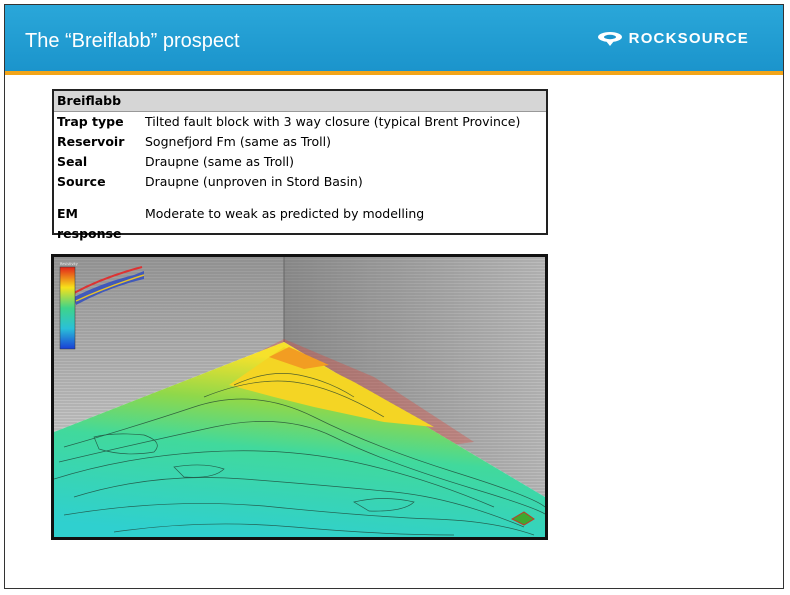 The width and height of the screenshot is (790, 595). Describe the element at coordinates (688, 38) in the screenshot. I see `logo-text: ROCKSOURCE` at that location.